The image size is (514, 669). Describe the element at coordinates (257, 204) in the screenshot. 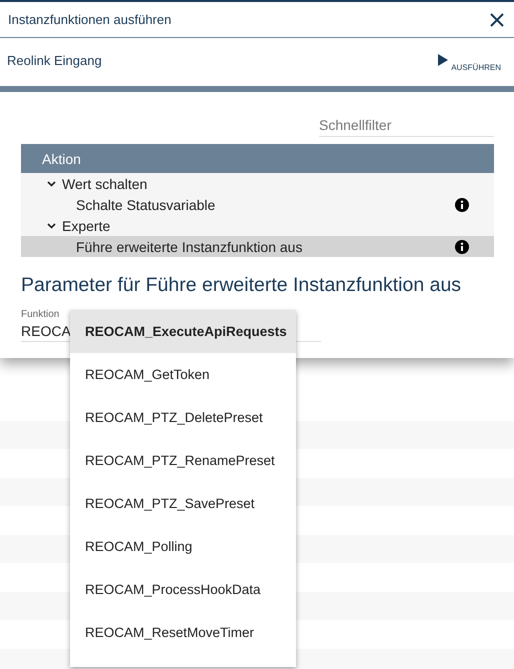

I see `tree-item: Schalte Statusvariable` at that location.